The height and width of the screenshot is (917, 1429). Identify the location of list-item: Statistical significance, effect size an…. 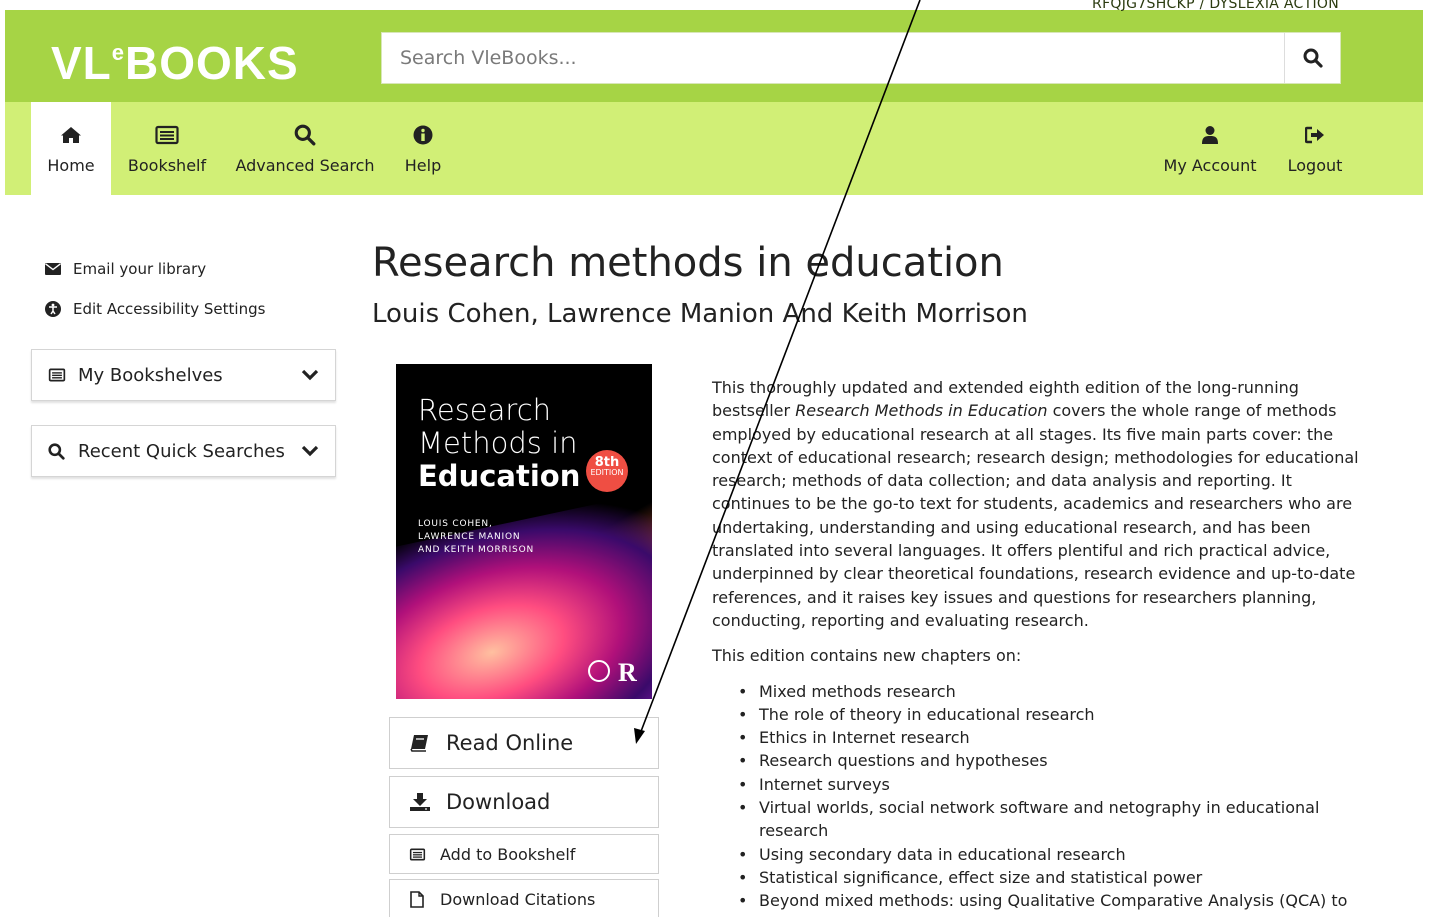
(1050, 878).